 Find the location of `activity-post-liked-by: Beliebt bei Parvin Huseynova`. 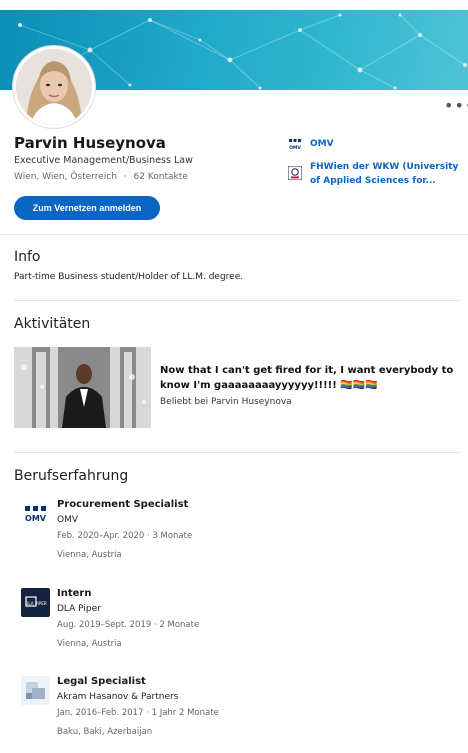

activity-post-liked-by: Beliebt bei Parvin Huseynova is located at coordinates (226, 402).